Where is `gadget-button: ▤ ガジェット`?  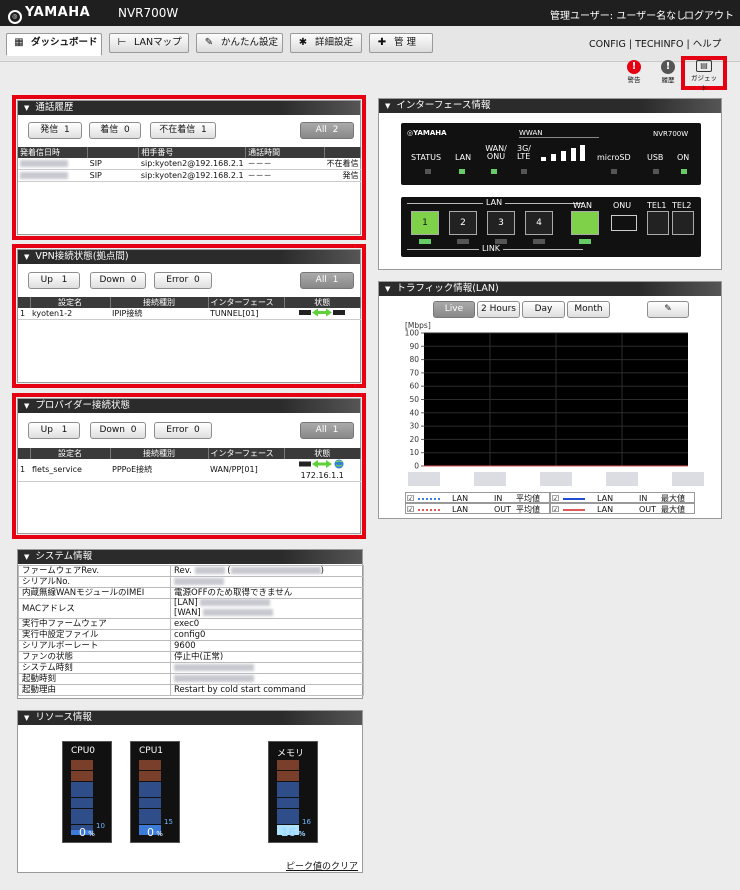 gadget-button: ▤ ガジェット is located at coordinates (704, 76).